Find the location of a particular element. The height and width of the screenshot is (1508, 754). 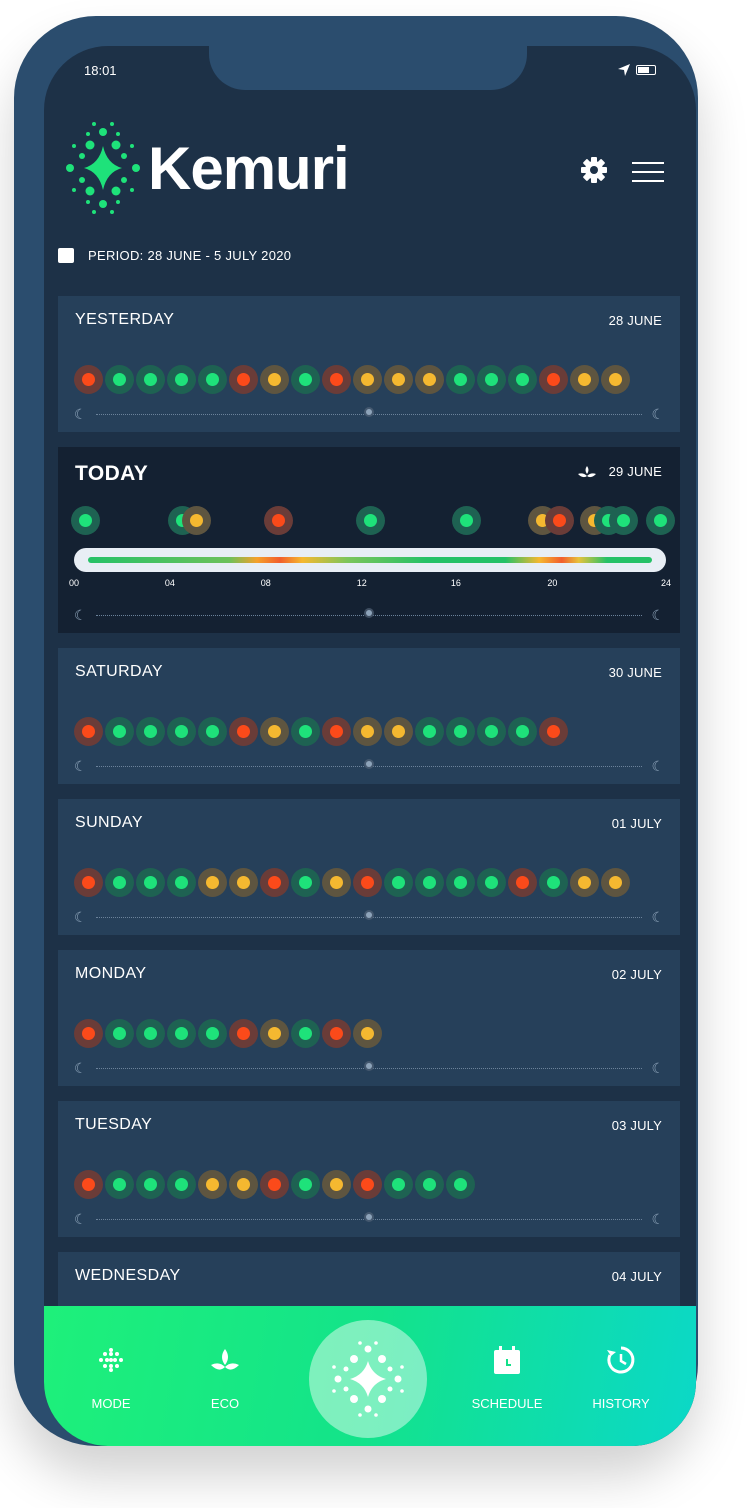

day-card: YESTERDAY 28 JUNE ☾ ☾ is located at coordinates (369, 364).